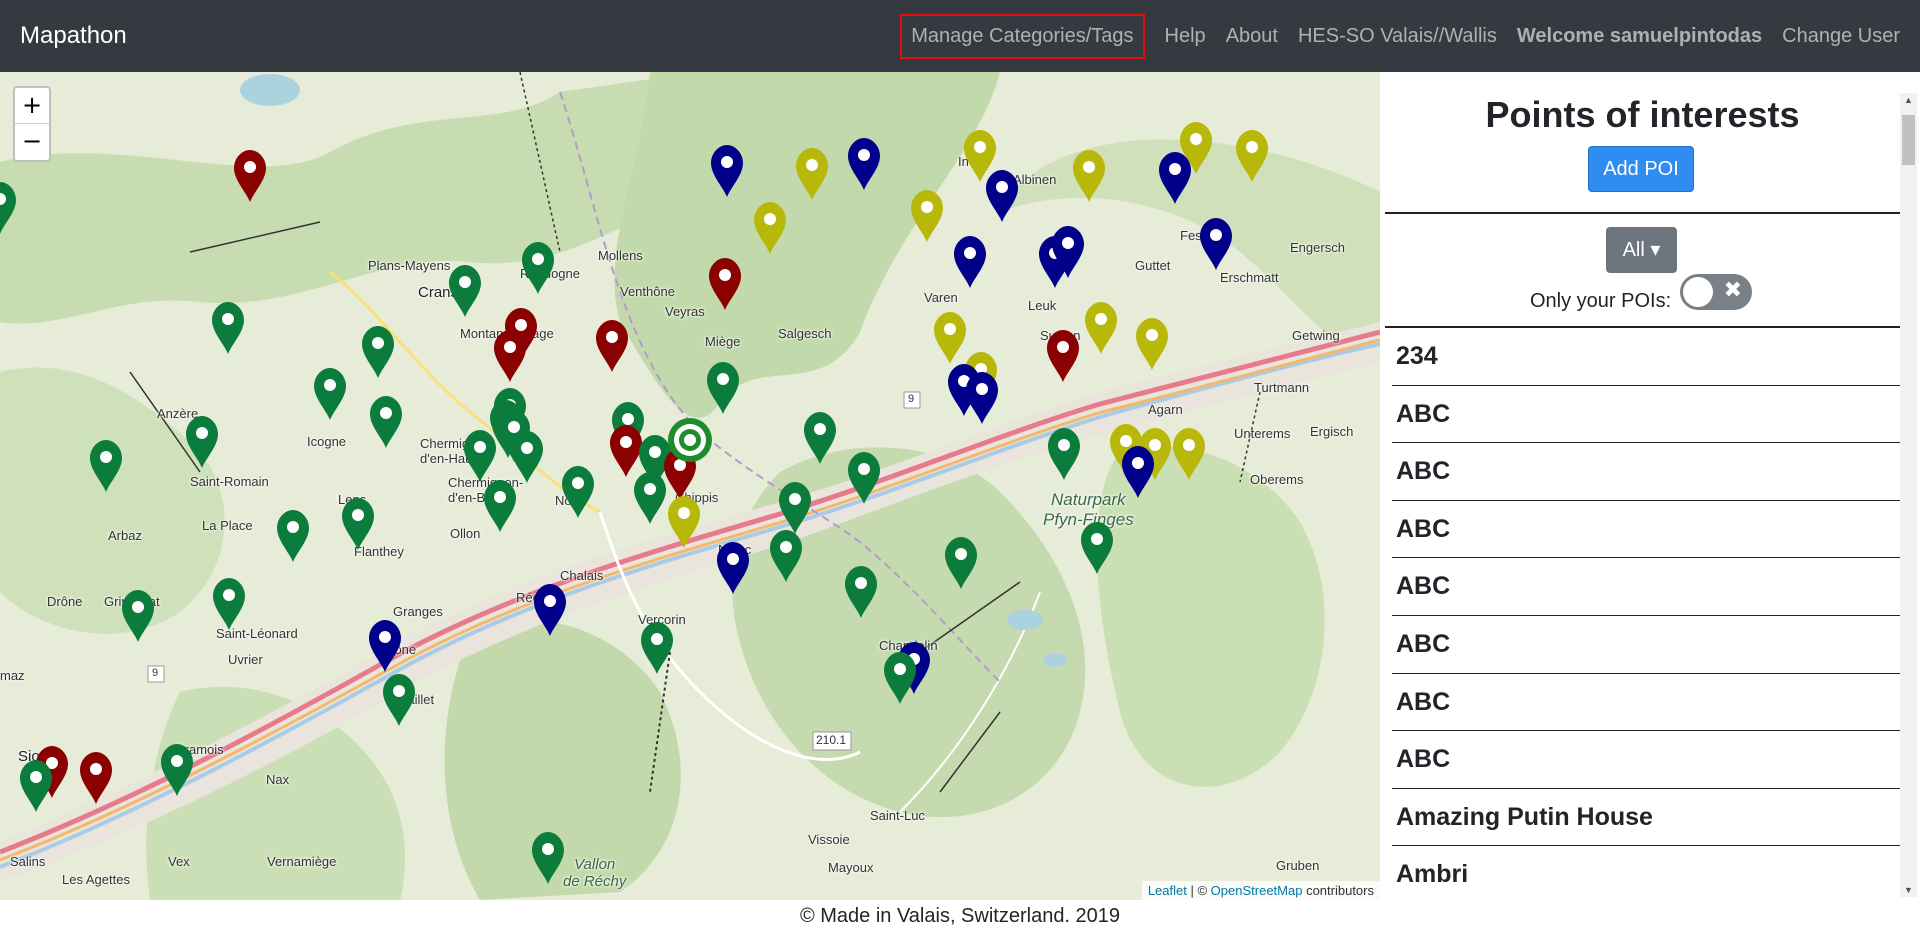 This screenshot has height=951, width=1920. I want to click on poi-list-item: 234, so click(1646, 357).